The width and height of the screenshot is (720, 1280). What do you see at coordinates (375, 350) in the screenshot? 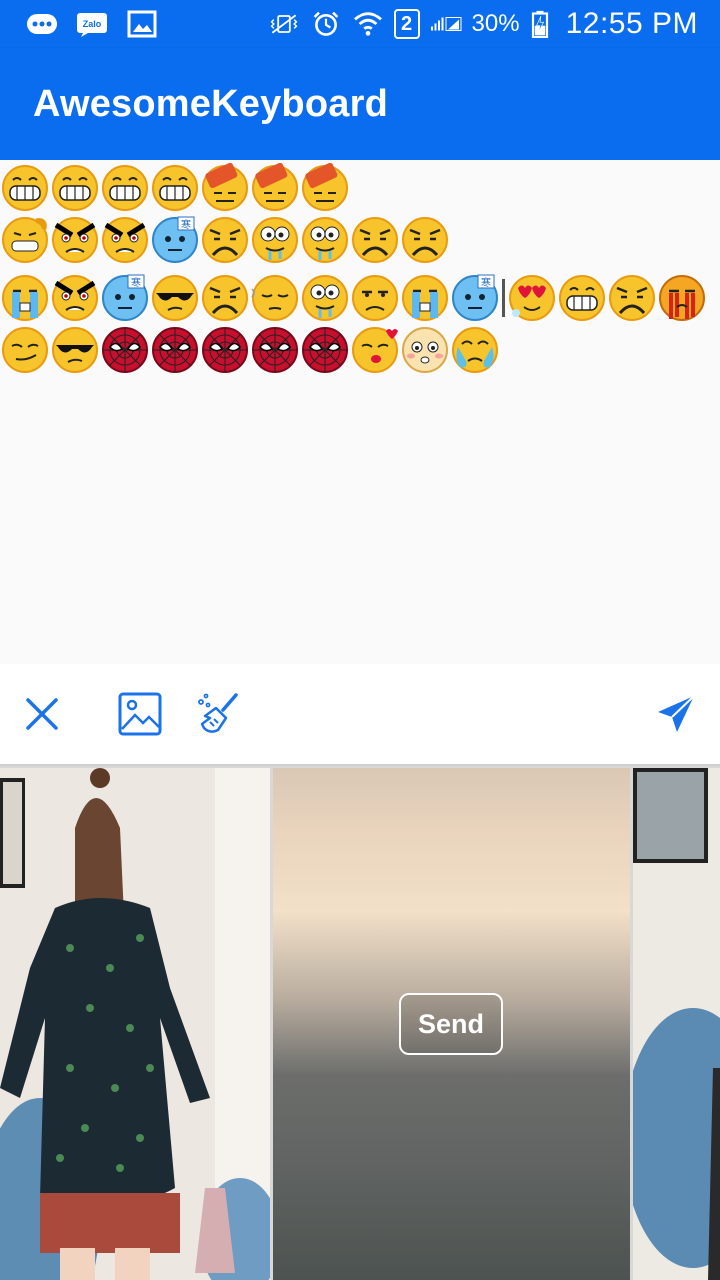
I see `kiss-emoji-icon` at bounding box center [375, 350].